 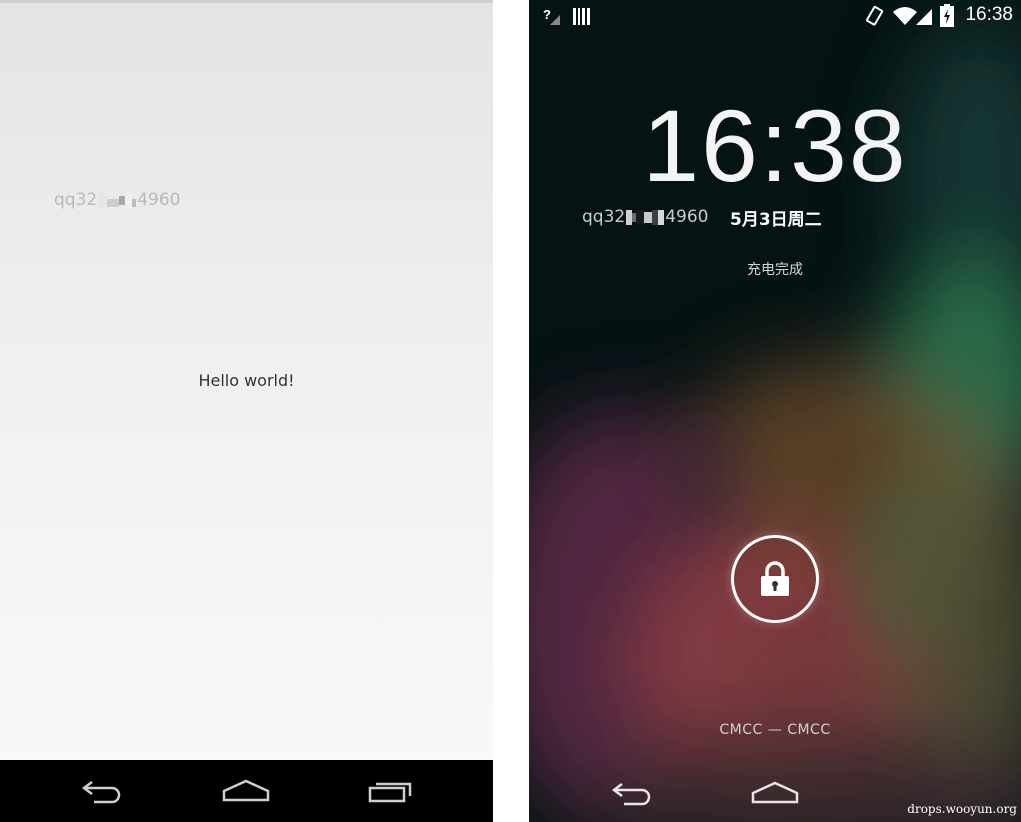 I want to click on account-label: qq32 4960, so click(x=117, y=200).